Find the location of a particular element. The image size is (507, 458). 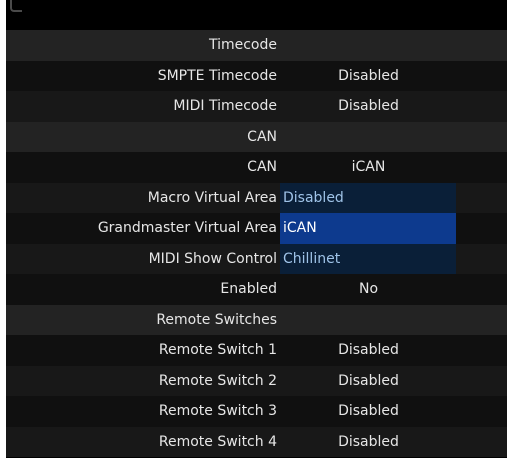

setting-row-macro-virtual-area: Macro Virtual Area Disabled is located at coordinates (256, 197).